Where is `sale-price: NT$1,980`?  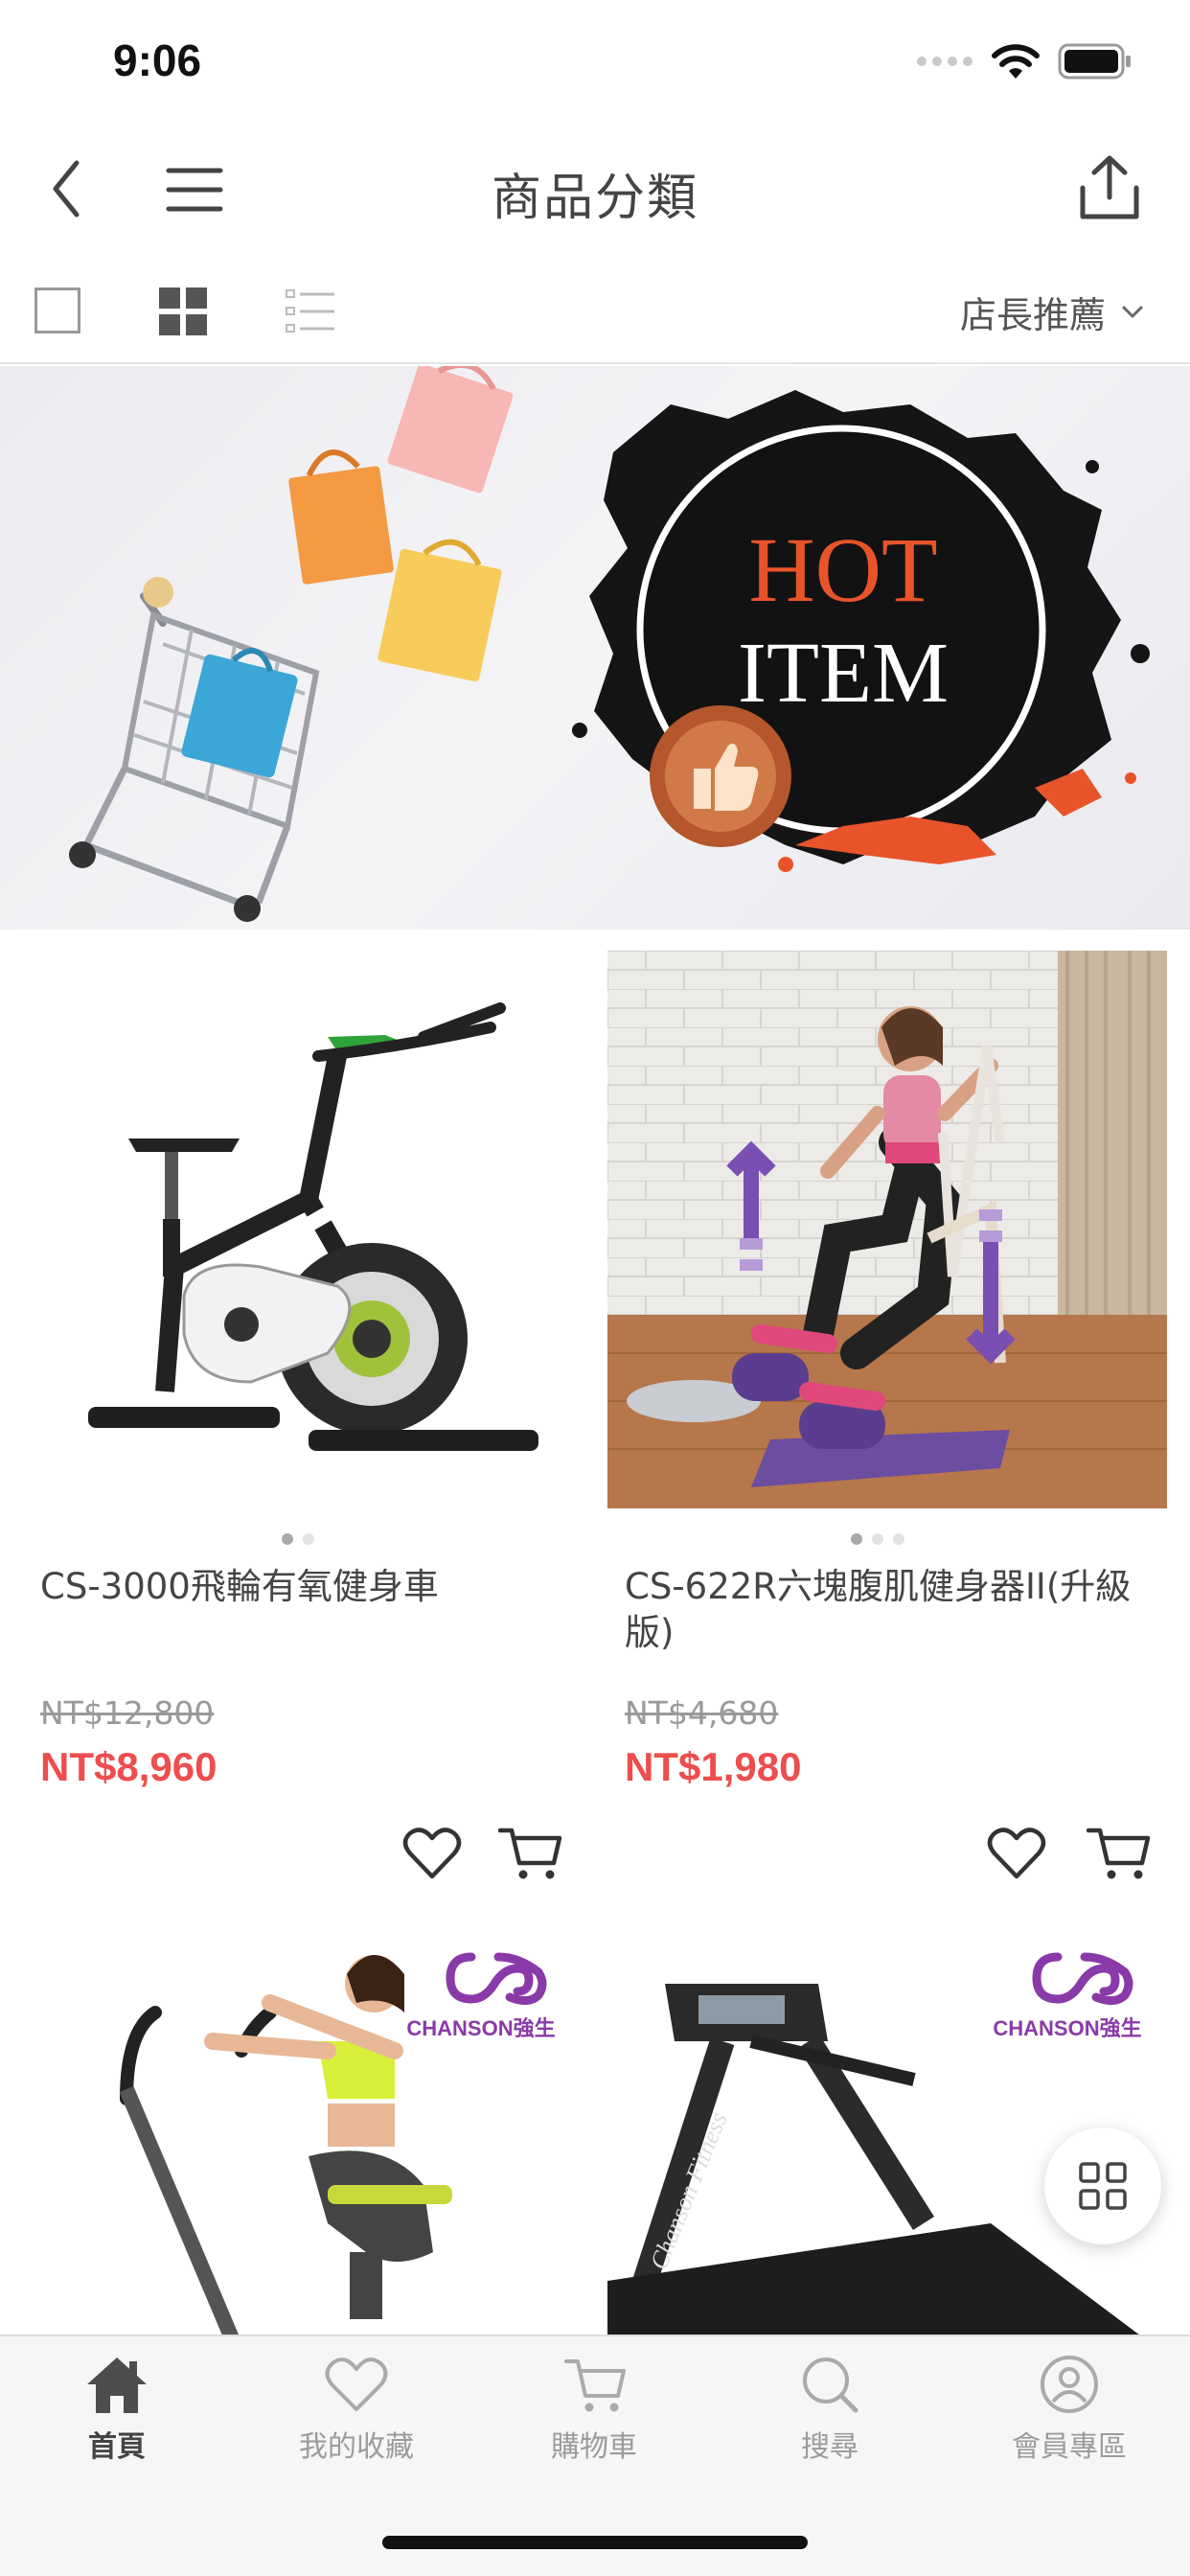
sale-price: NT$1,980 is located at coordinates (714, 1766).